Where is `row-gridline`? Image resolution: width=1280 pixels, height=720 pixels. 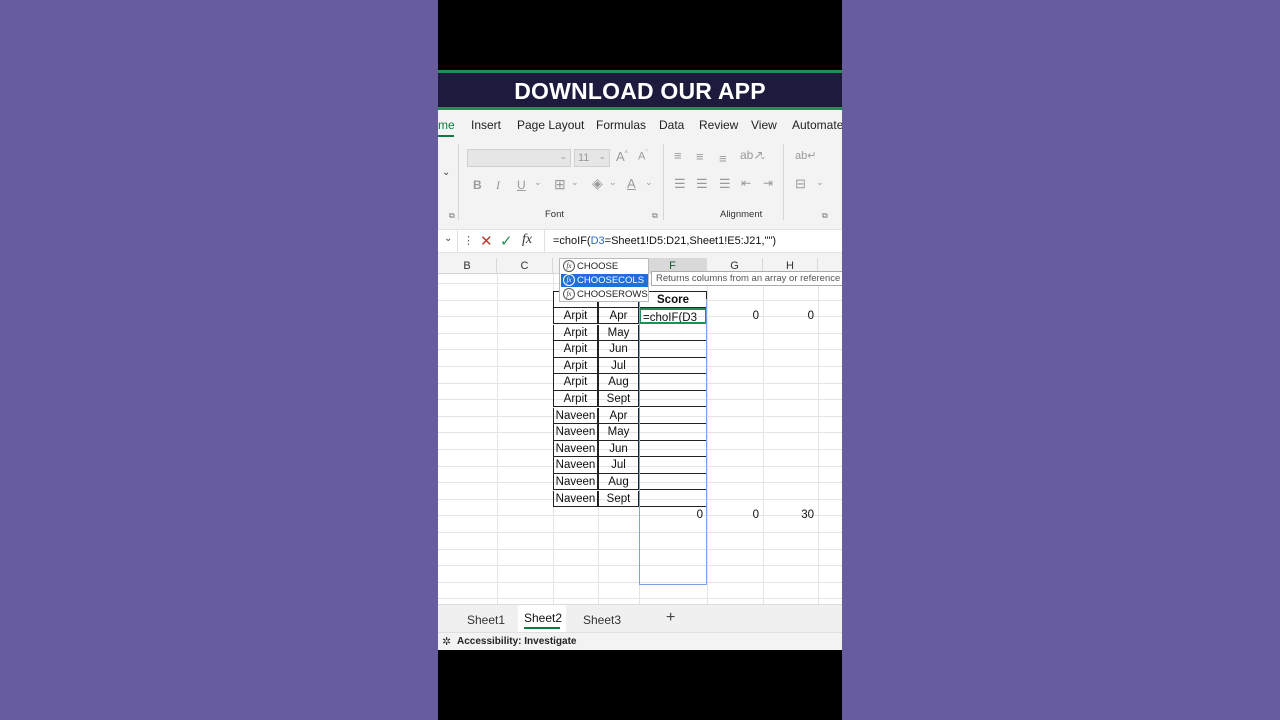 row-gridline is located at coordinates (640, 532).